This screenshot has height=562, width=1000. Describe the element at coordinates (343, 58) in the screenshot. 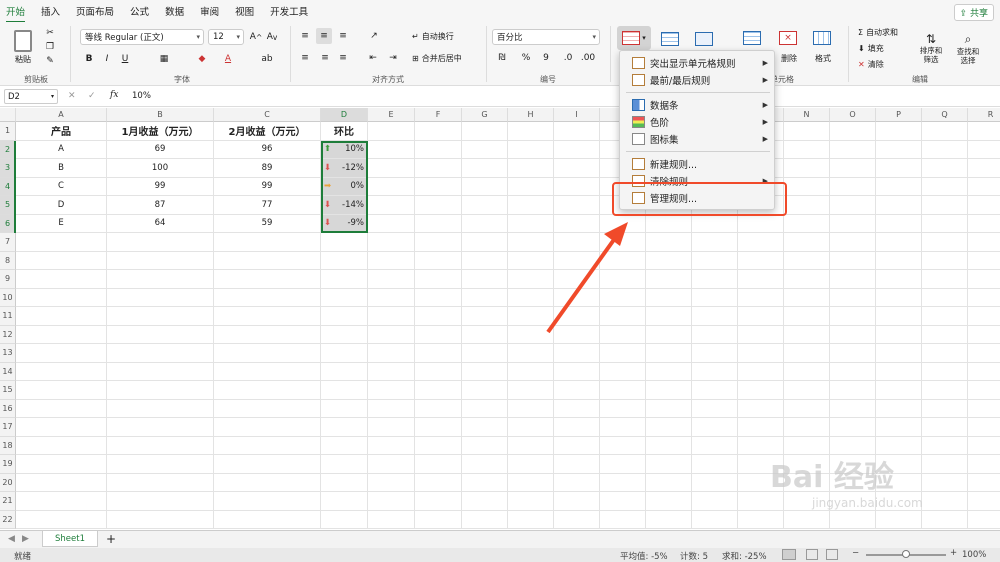

I see `align-right-icon: ≡` at that location.